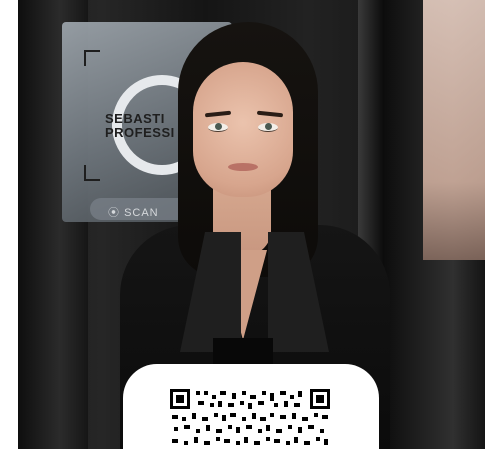 Image resolution: width=503 pixels, height=449 pixels. I want to click on lips, so click(243, 167).